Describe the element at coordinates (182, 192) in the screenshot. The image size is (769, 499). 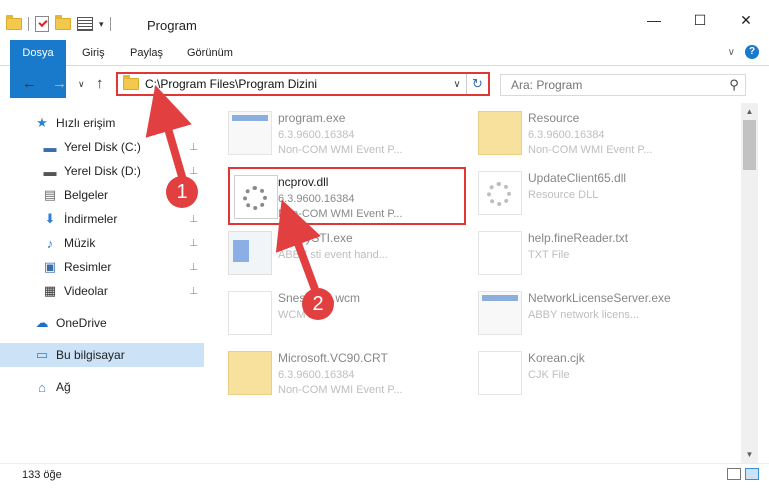
I see `annotation-badge-1: 1` at that location.